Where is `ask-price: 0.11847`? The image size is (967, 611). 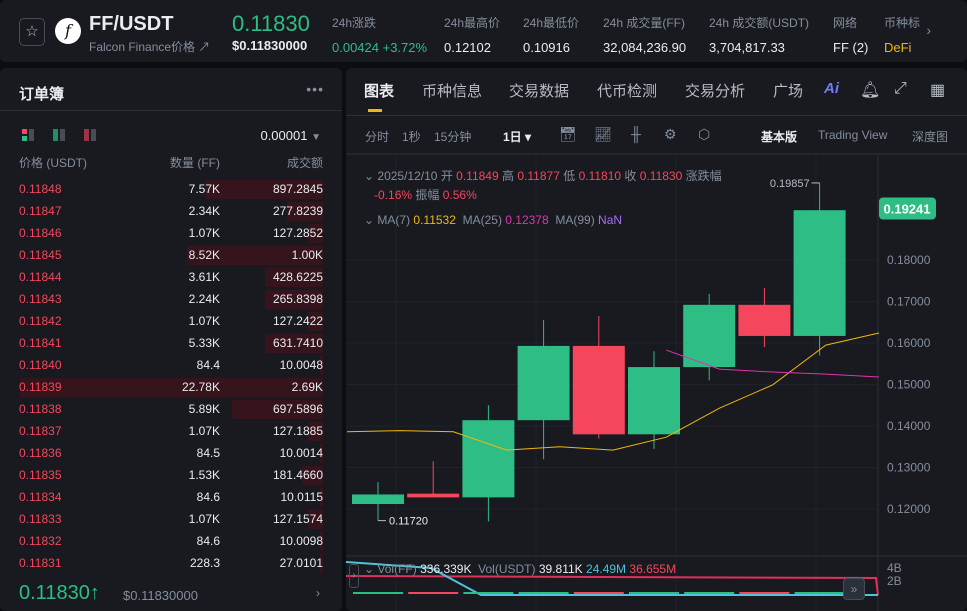
ask-price: 0.11847 is located at coordinates (40, 211).